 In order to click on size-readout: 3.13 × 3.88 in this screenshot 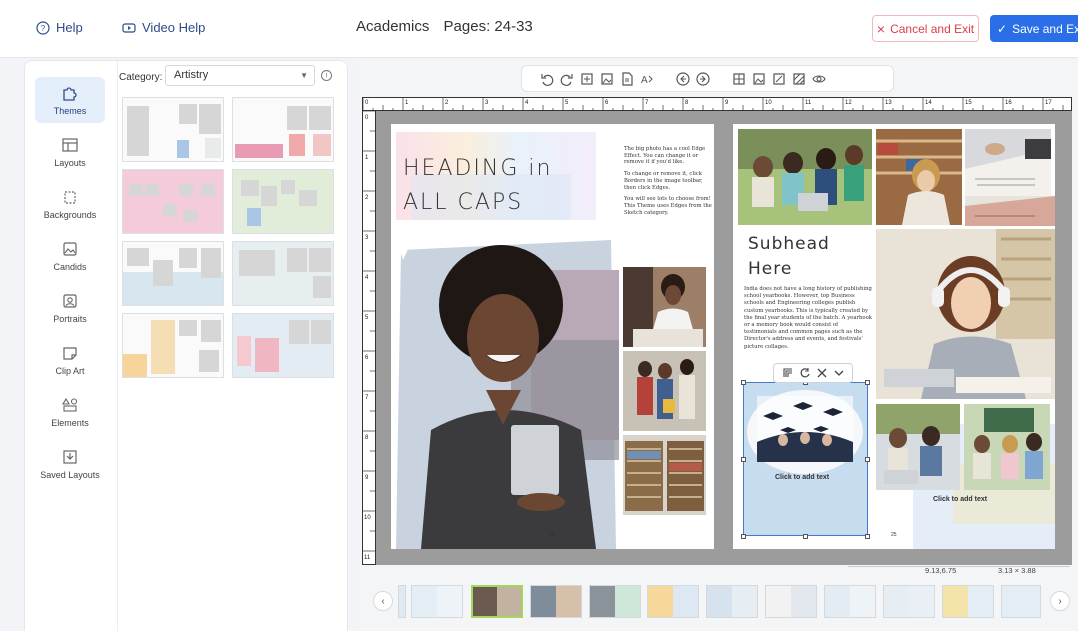, I will do `click(1017, 570)`.